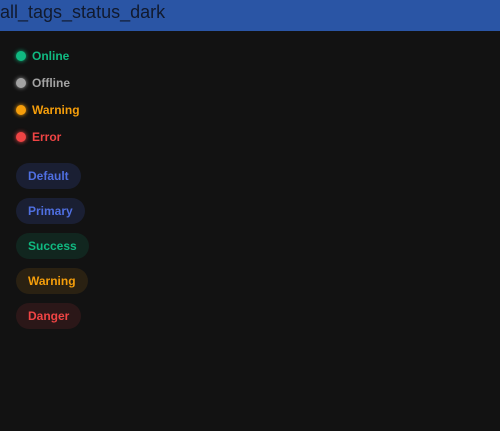  What do you see at coordinates (50, 211) in the screenshot?
I see `tag-primary: Primary` at bounding box center [50, 211].